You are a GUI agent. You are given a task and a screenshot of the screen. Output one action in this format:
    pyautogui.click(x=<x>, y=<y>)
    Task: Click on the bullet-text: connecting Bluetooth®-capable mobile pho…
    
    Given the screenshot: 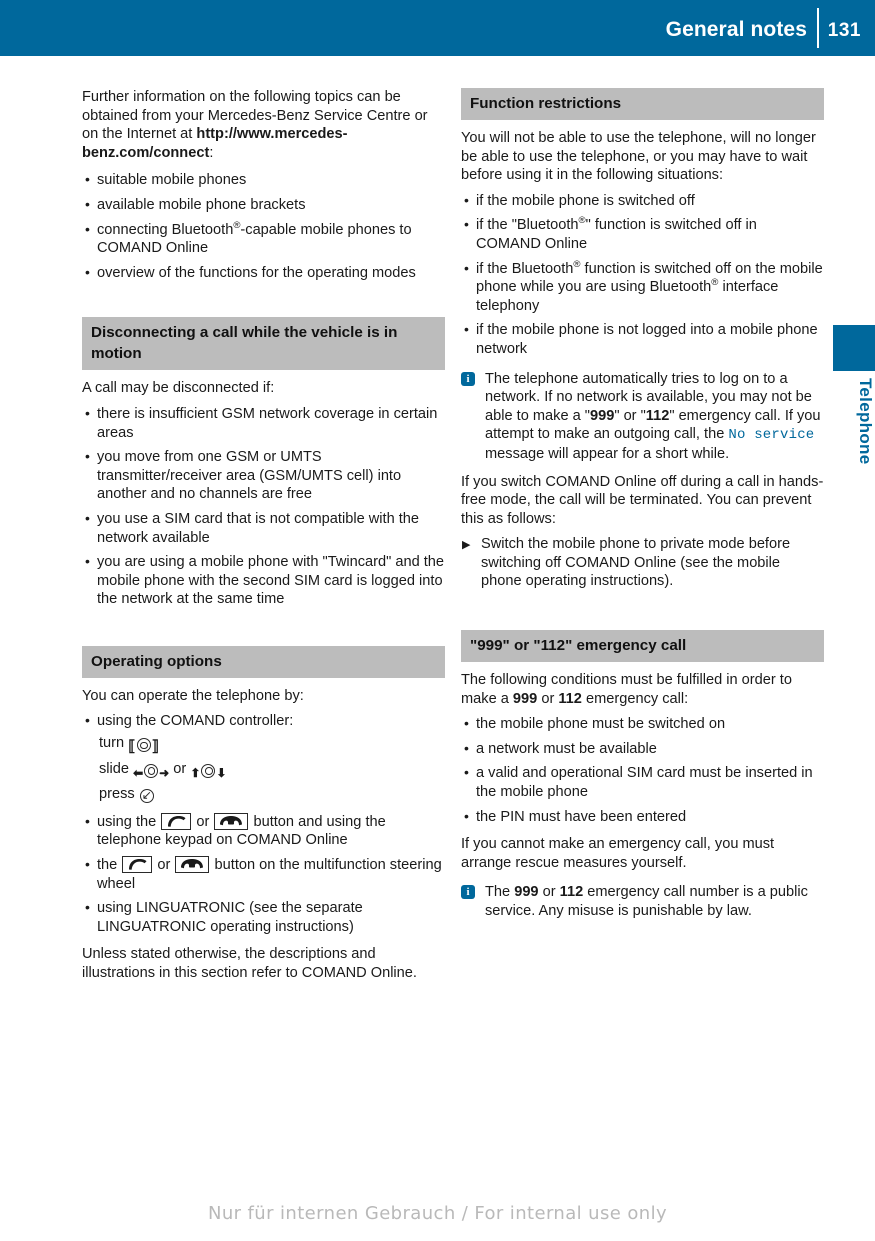 What is the action you would take?
    pyautogui.click(x=254, y=238)
    